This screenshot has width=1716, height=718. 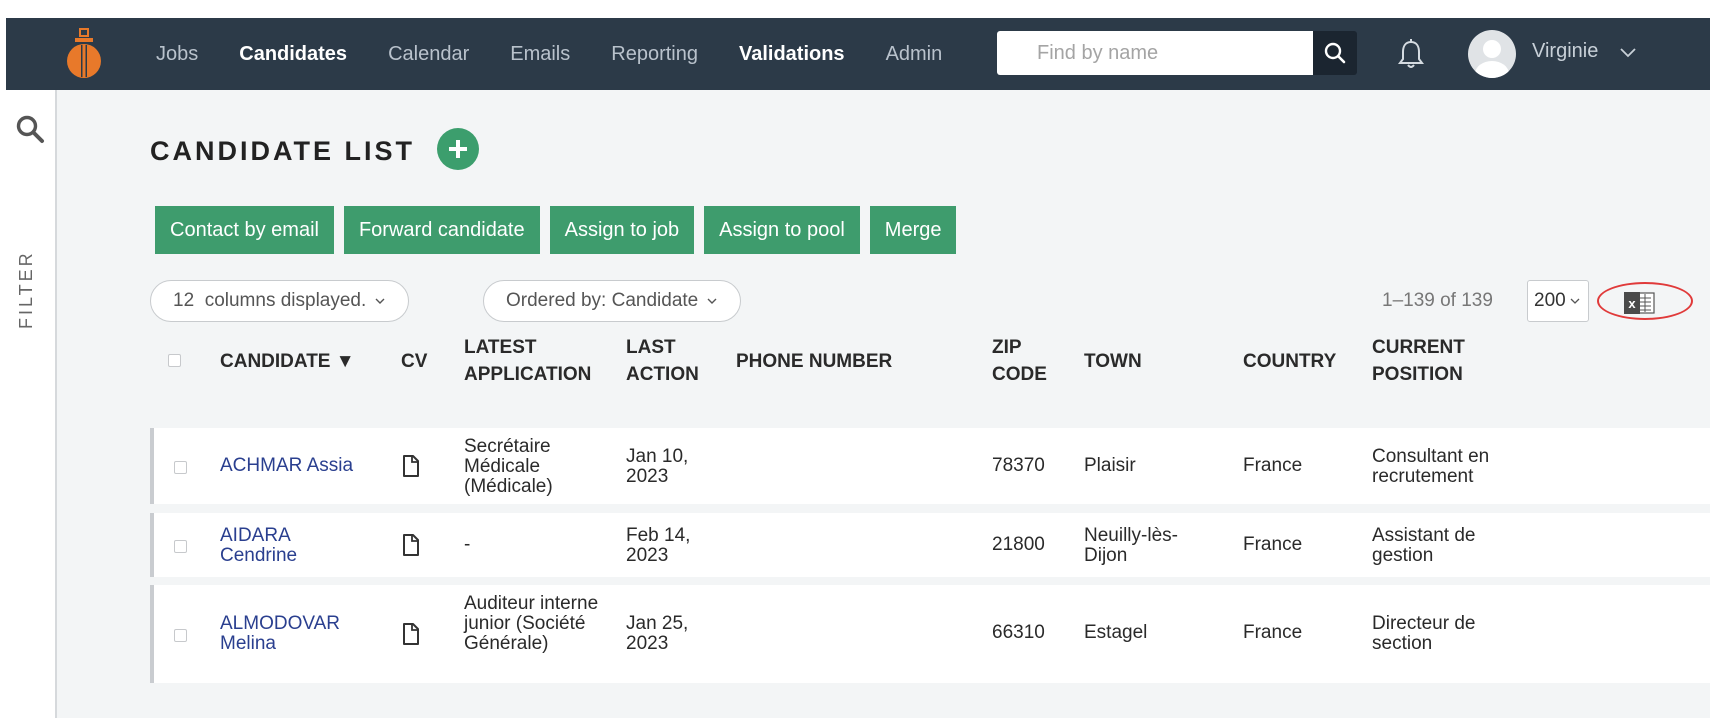 I want to click on plus-icon, so click(x=458, y=149).